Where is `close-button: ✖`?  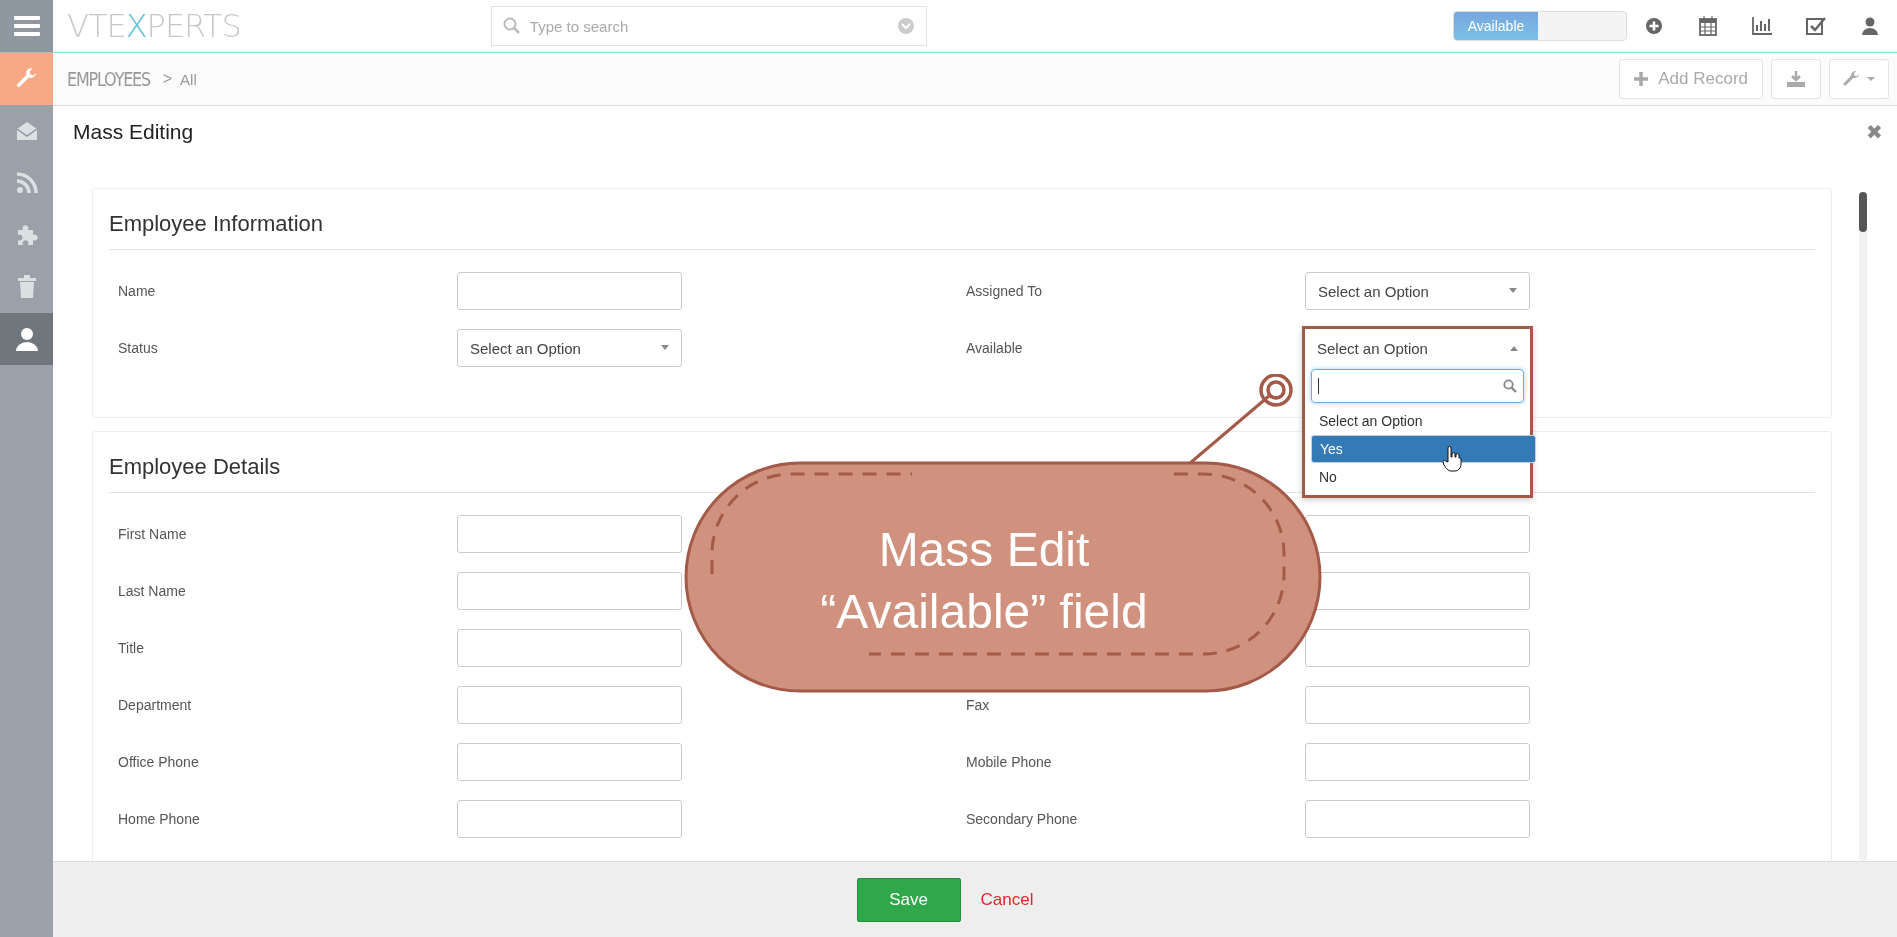 close-button: ✖ is located at coordinates (1874, 132).